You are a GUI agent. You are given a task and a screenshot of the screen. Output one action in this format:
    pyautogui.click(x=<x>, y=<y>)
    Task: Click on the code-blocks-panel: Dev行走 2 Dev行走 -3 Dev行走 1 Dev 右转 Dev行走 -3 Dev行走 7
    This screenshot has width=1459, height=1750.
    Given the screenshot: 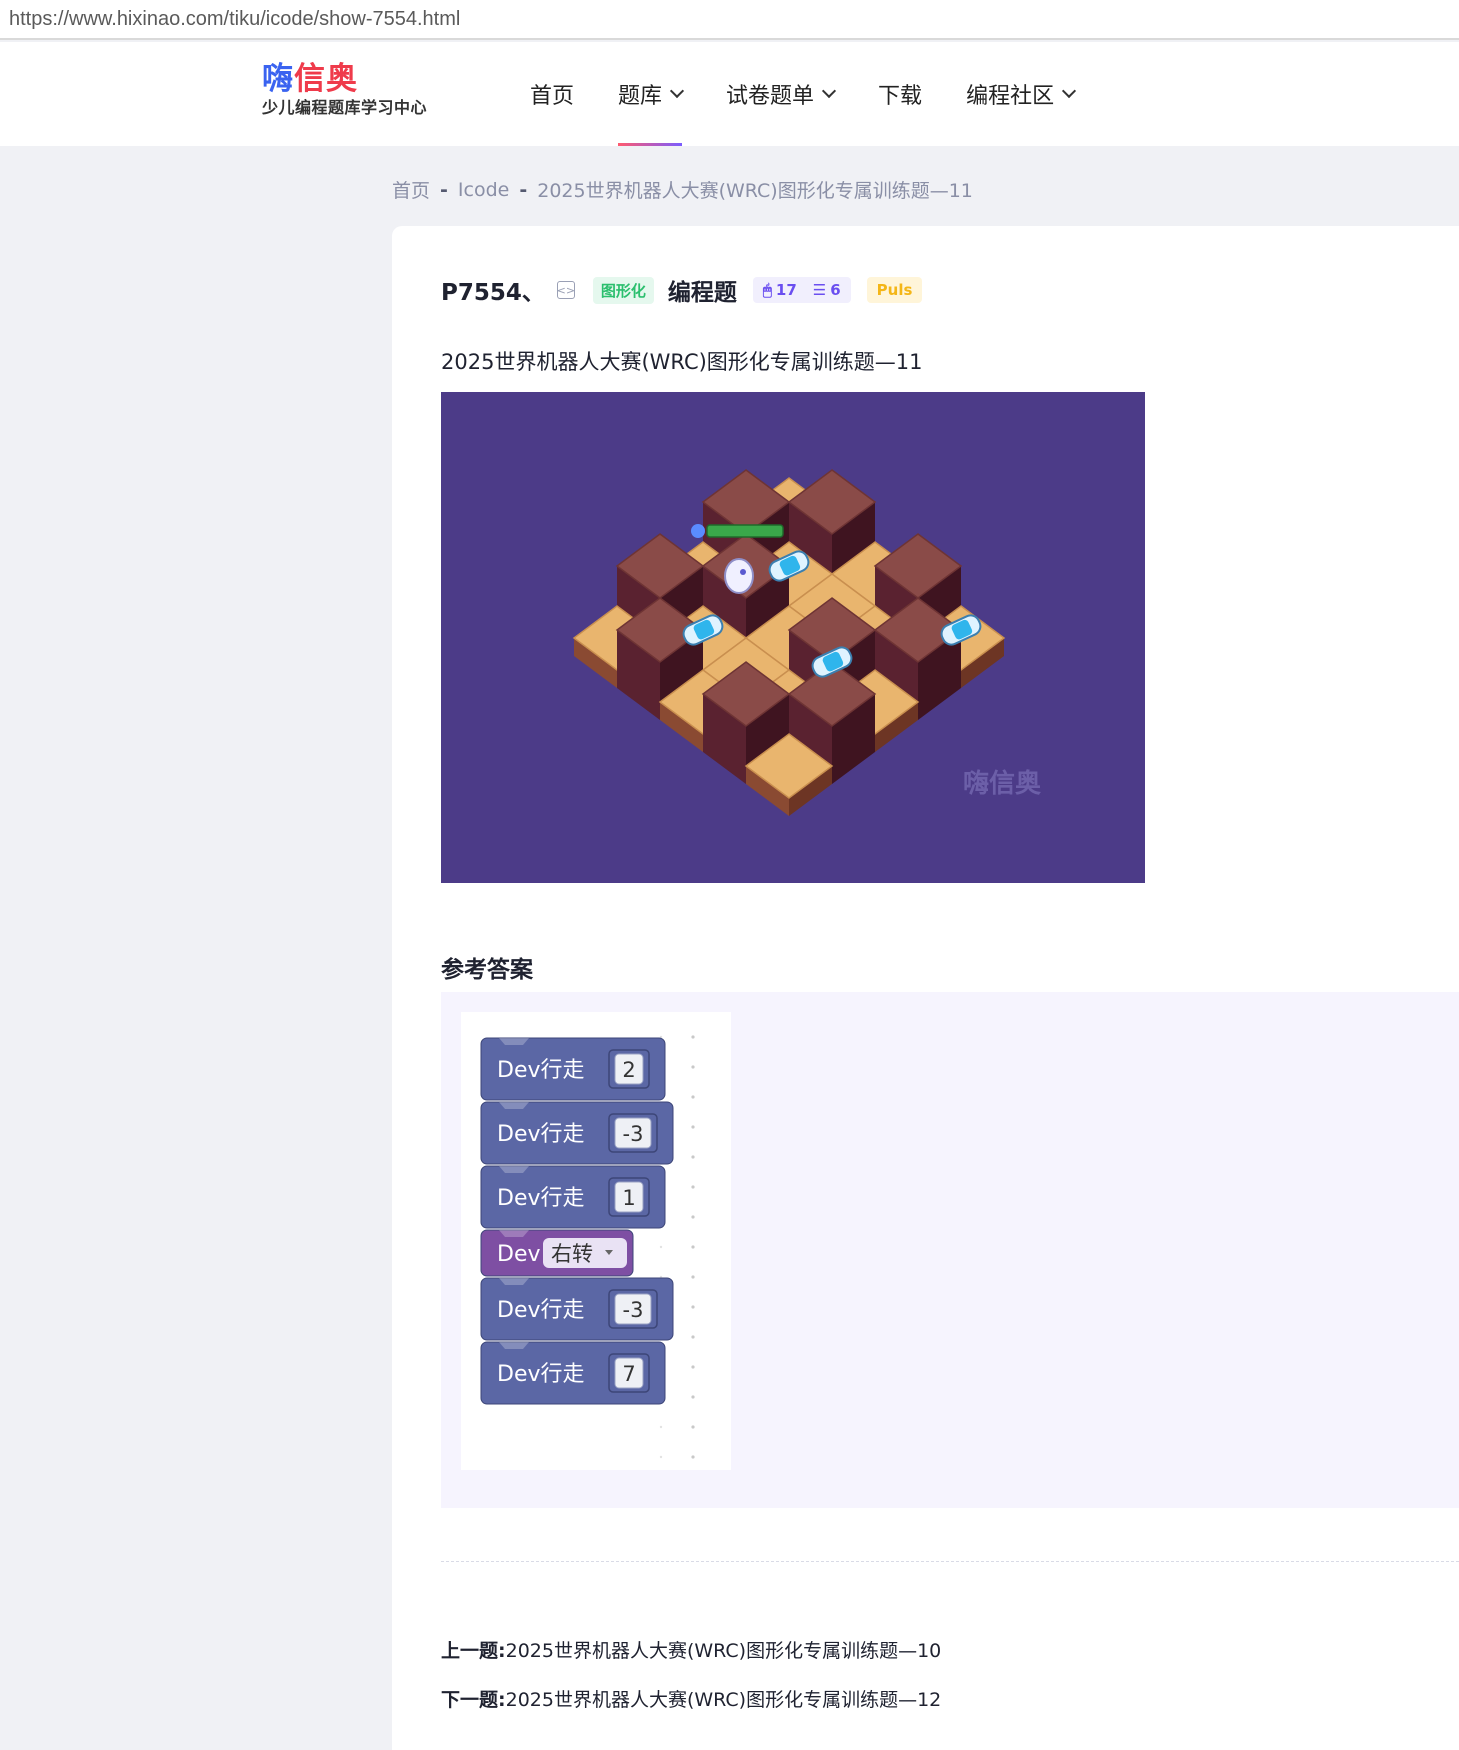 What is the action you would take?
    pyautogui.click(x=596, y=1241)
    